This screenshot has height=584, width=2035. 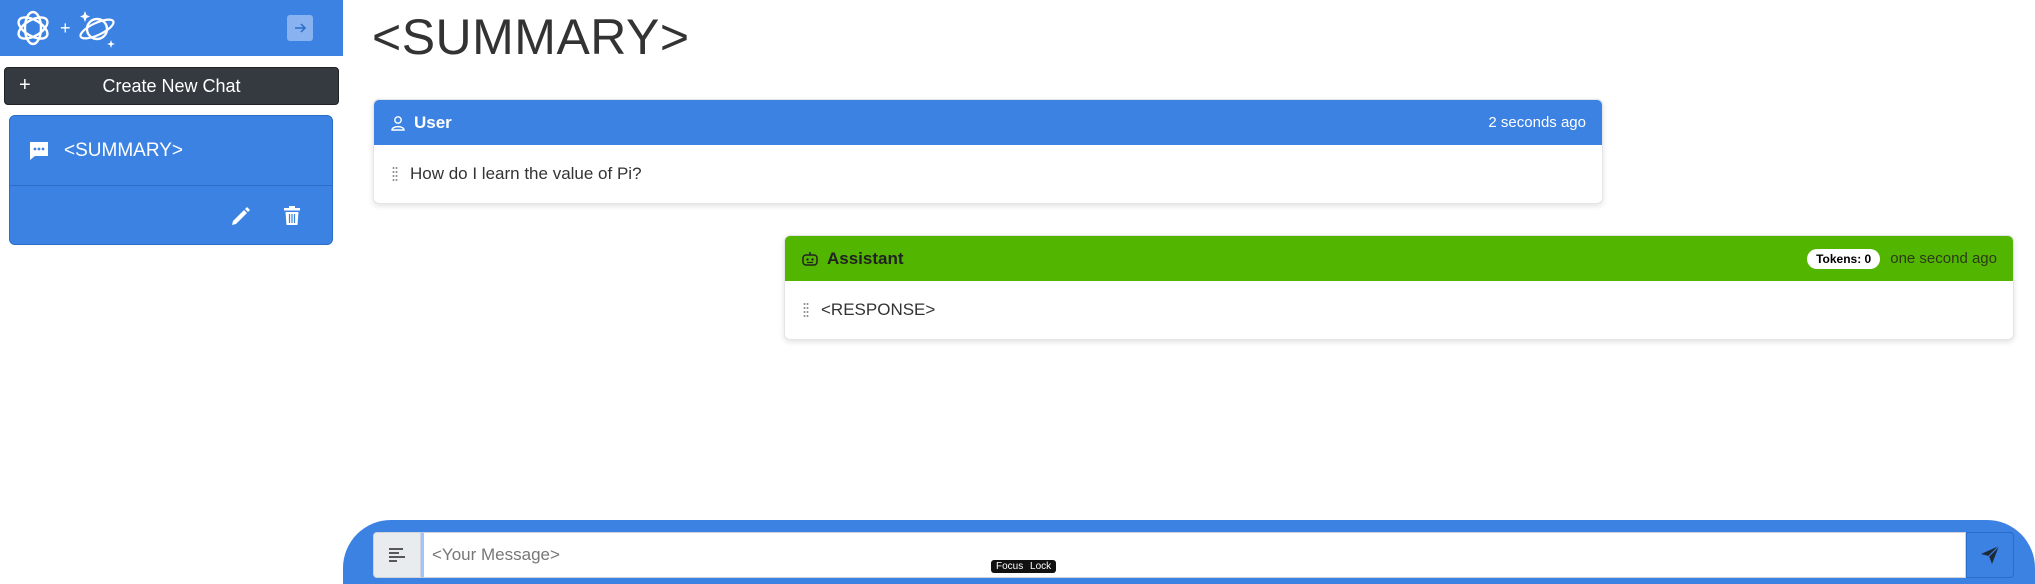 I want to click on send-button, so click(x=1990, y=555).